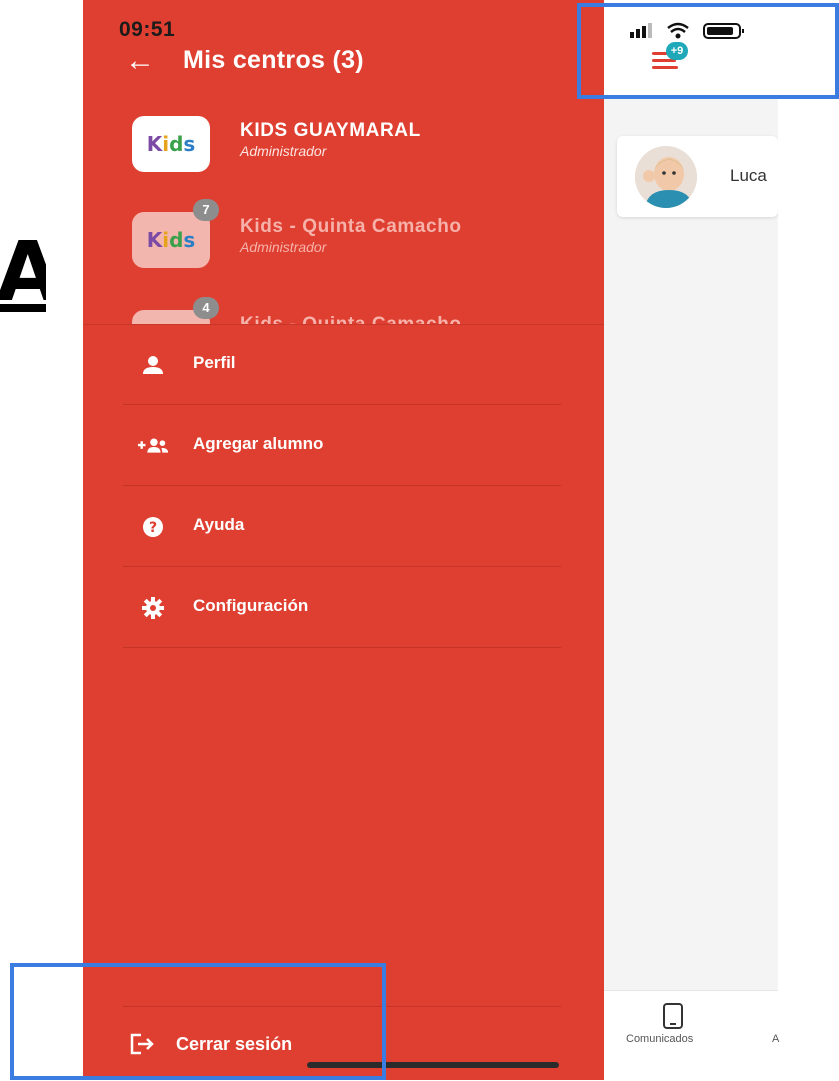 This screenshot has width=839, height=1081. I want to click on menu-item-ayuda: ? Ayuda, so click(343, 527).